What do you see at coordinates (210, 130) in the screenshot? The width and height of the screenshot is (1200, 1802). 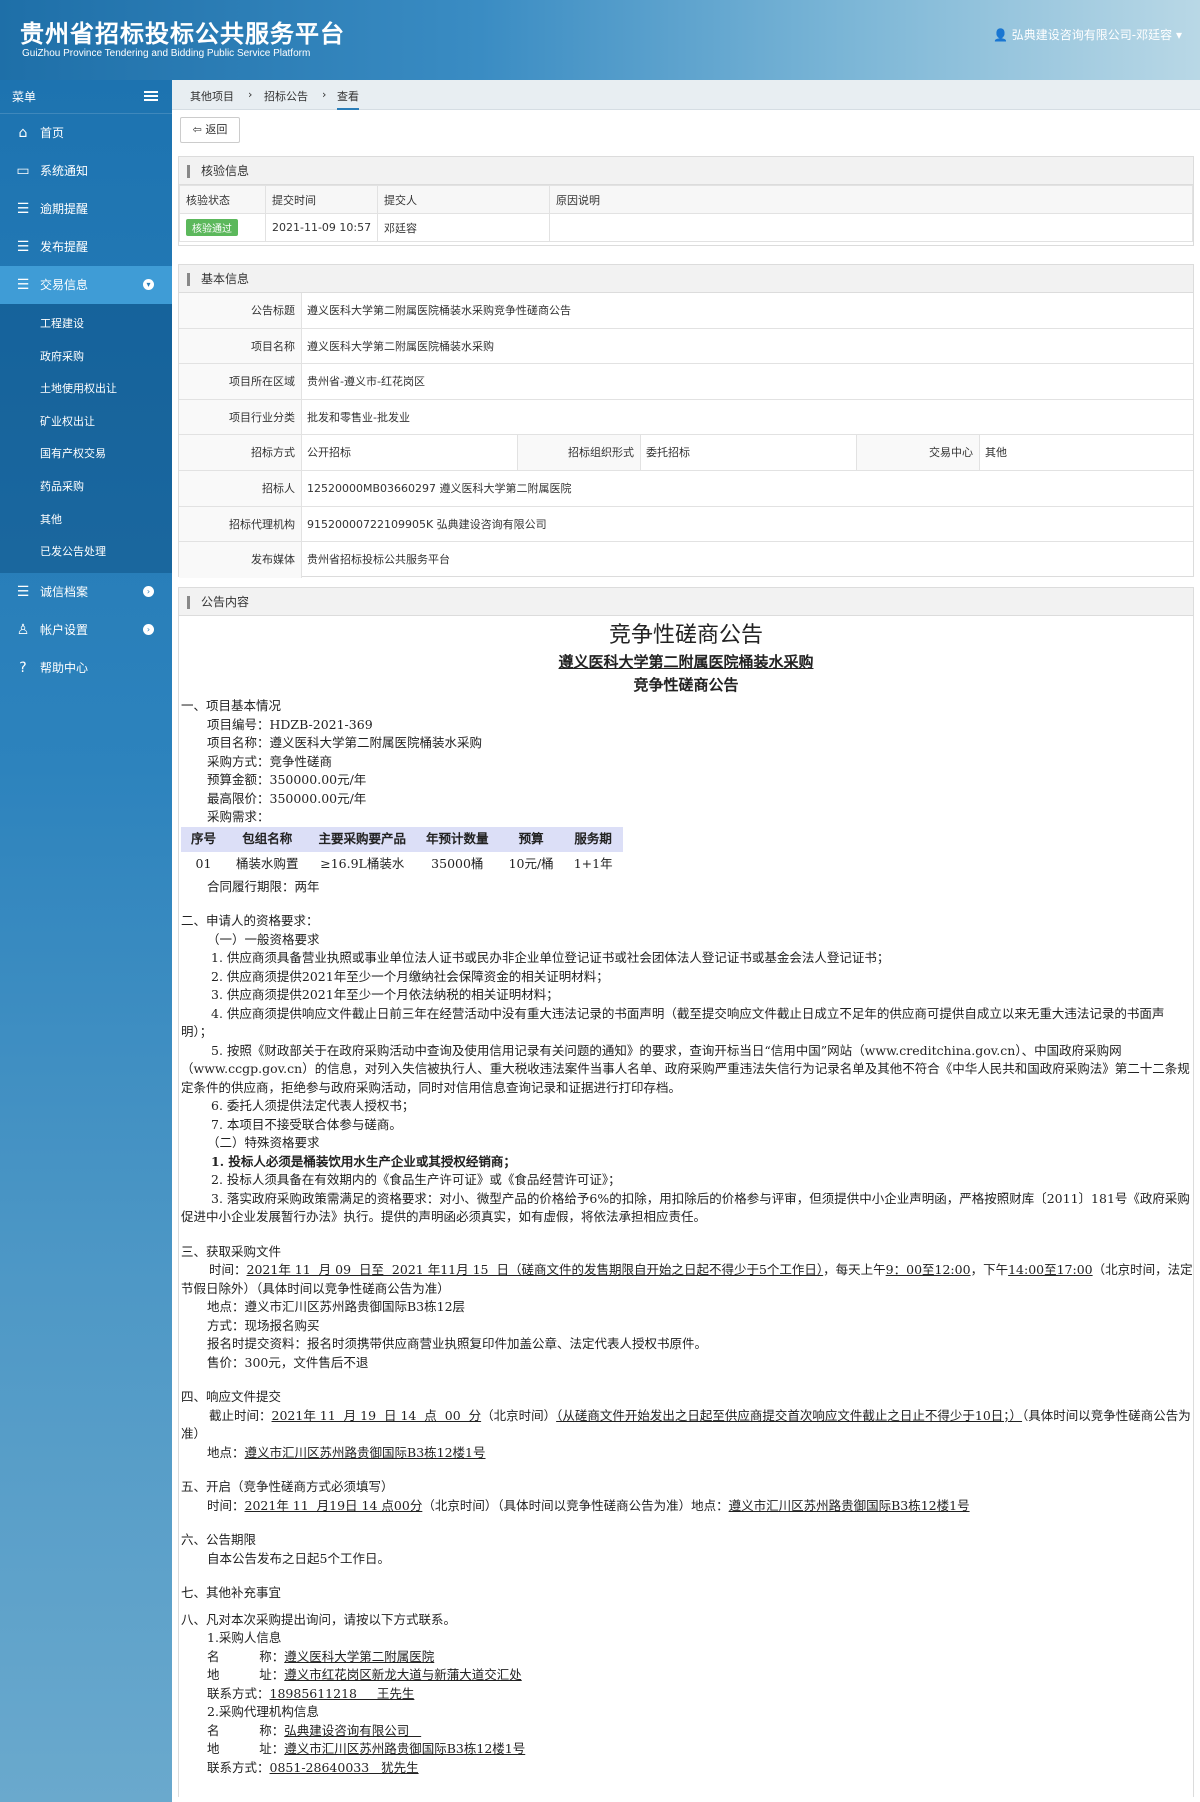 I see `back-button: ⇦ 返回` at bounding box center [210, 130].